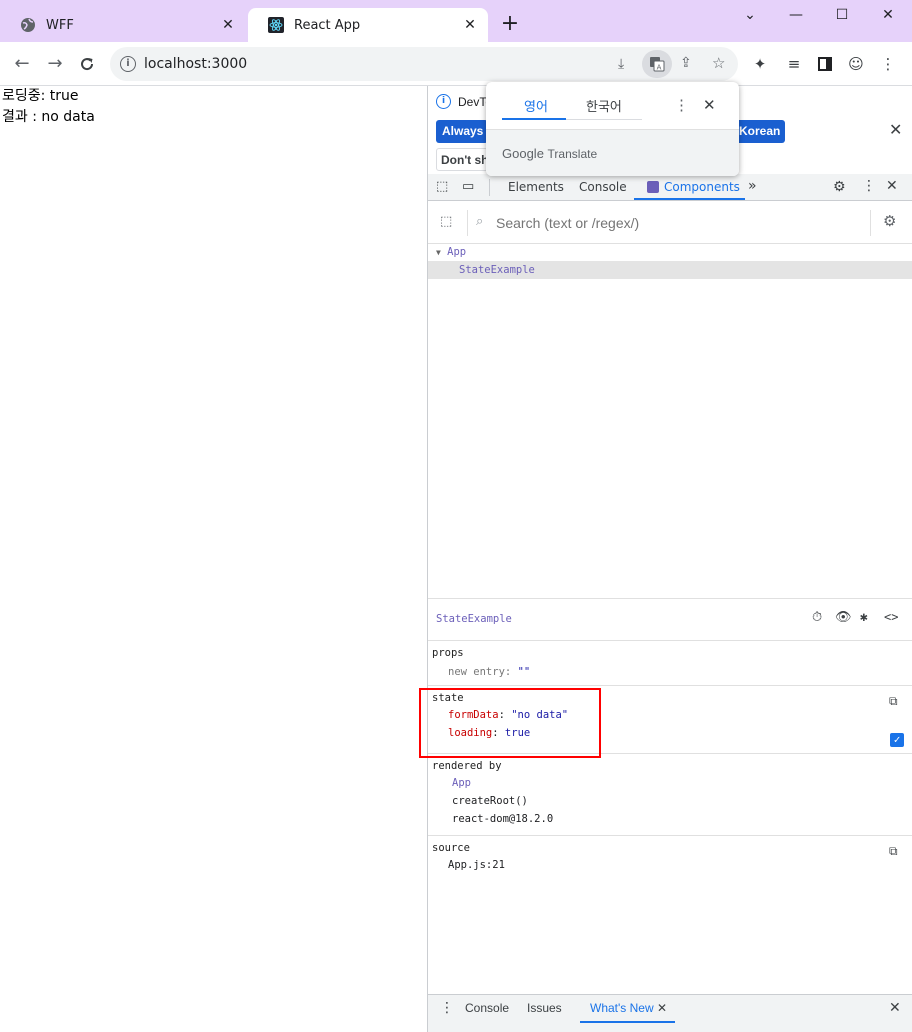 Image resolution: width=912 pixels, height=1032 pixels. I want to click on bug-icon: ✱, so click(864, 617).